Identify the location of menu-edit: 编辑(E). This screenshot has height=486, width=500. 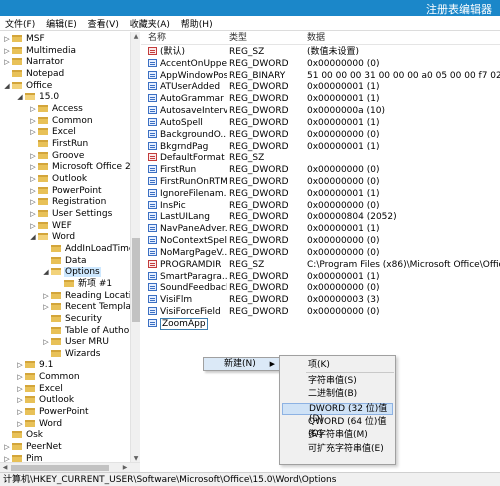
(61, 23).